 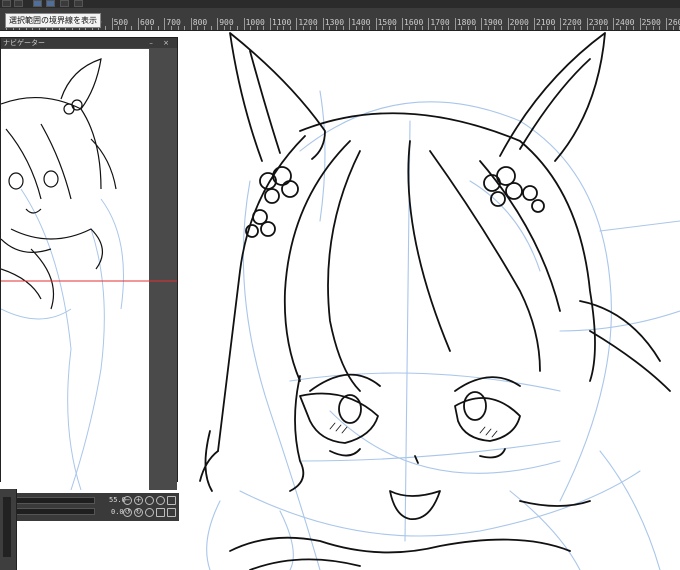 What do you see at coordinates (171, 500) in the screenshot?
I see `reset-icon` at bounding box center [171, 500].